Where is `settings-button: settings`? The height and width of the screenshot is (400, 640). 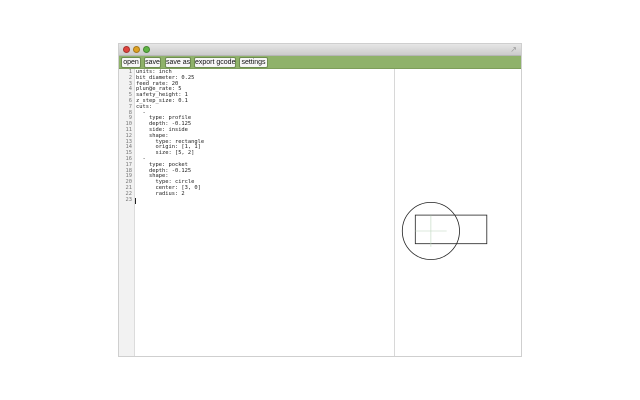 settings-button: settings is located at coordinates (253, 62).